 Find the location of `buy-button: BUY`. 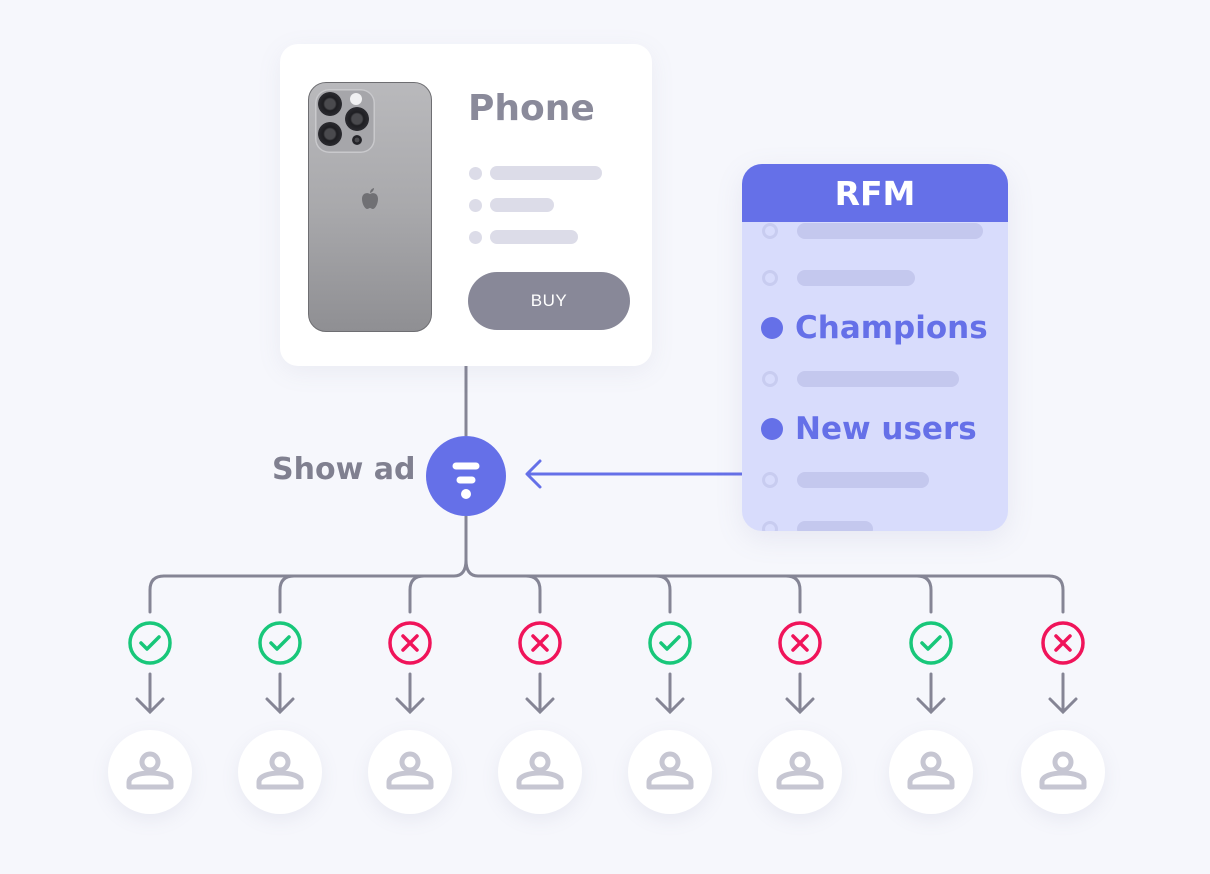

buy-button: BUY is located at coordinates (549, 301).